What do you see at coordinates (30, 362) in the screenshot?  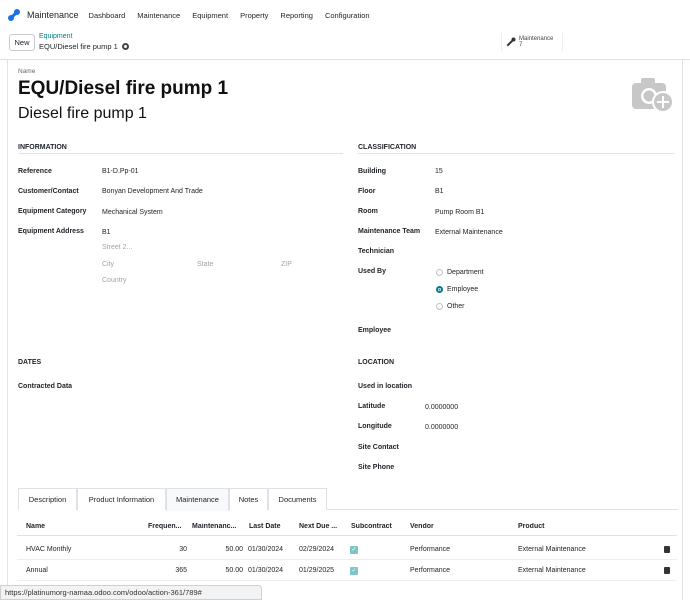 I see `section-dates: DATES` at bounding box center [30, 362].